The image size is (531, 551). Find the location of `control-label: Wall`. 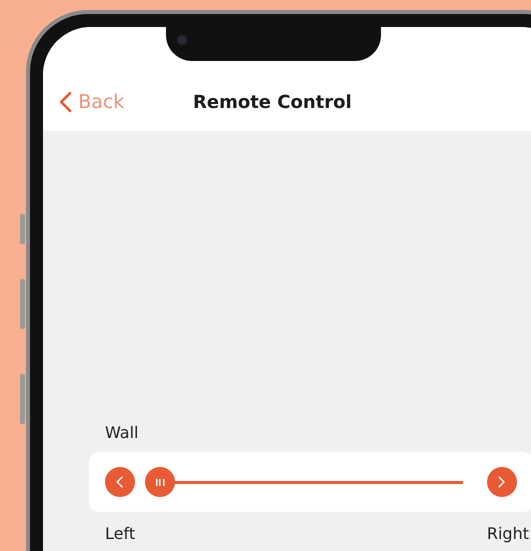

control-label: Wall is located at coordinates (122, 432).